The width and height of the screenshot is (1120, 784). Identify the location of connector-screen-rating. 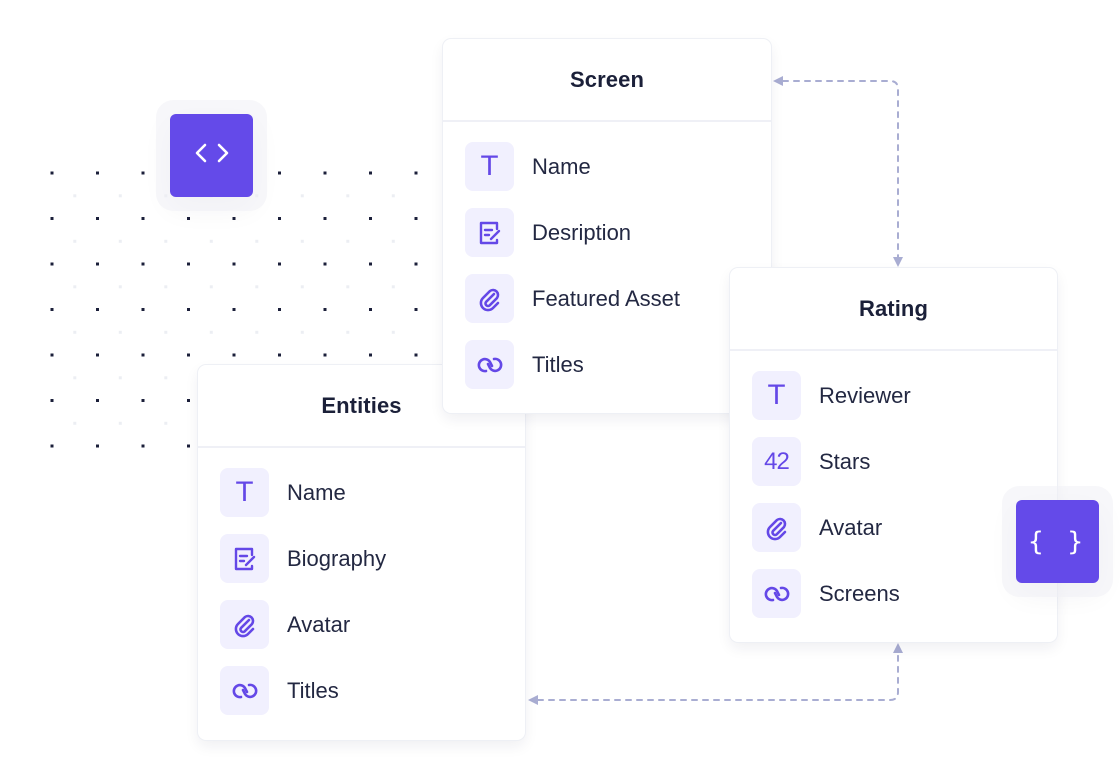
(840, 169).